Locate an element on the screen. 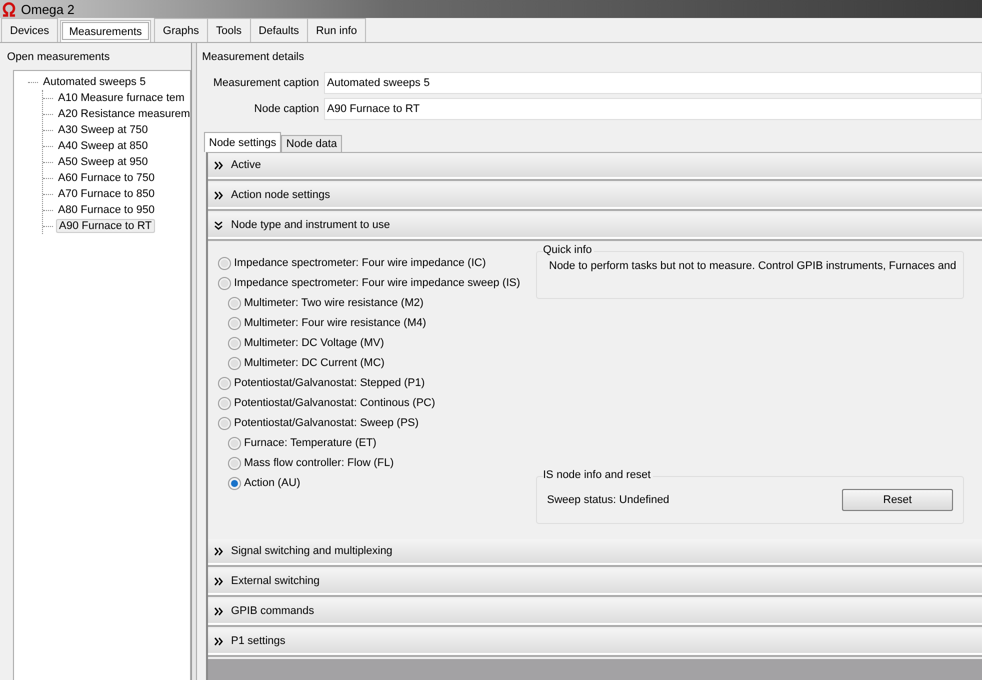 The width and height of the screenshot is (982, 680). tree-item: A10 Measure furnace tem is located at coordinates (121, 98).